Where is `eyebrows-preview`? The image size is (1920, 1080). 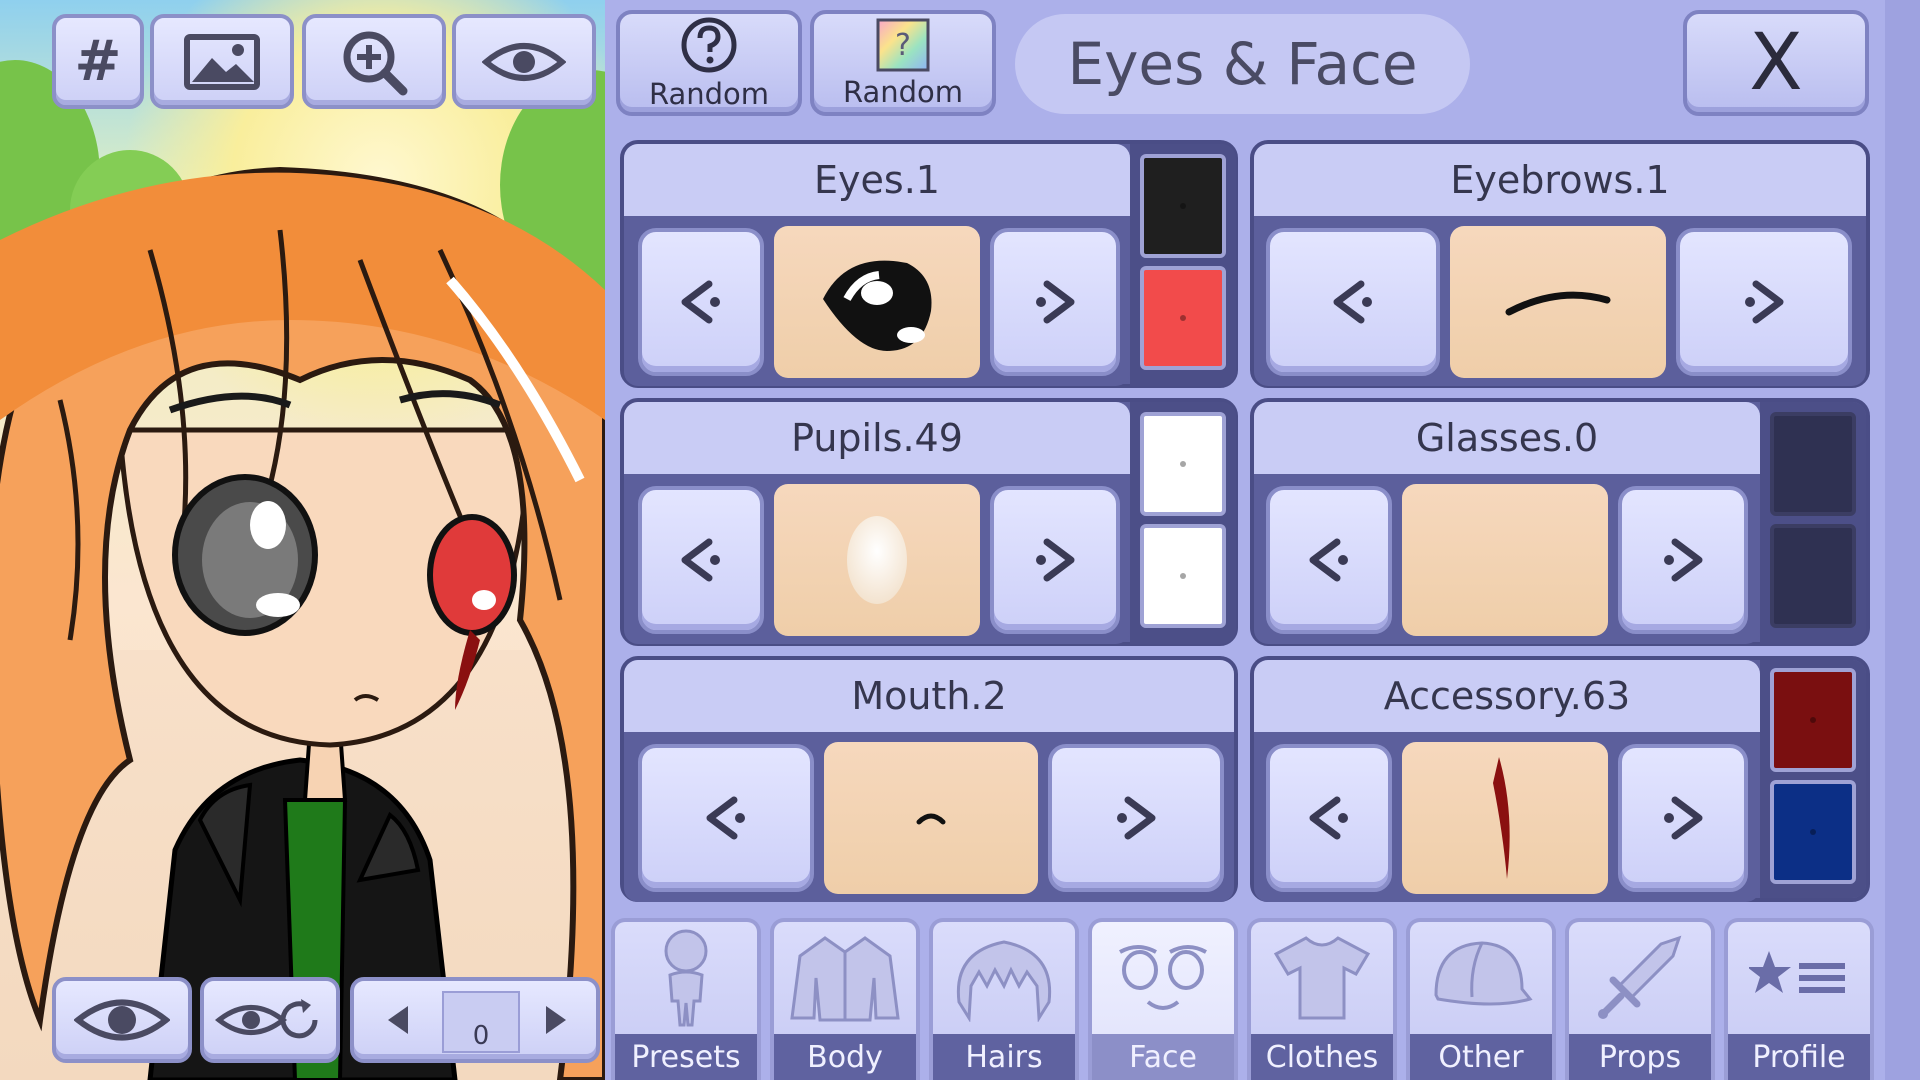 eyebrows-preview is located at coordinates (1558, 302).